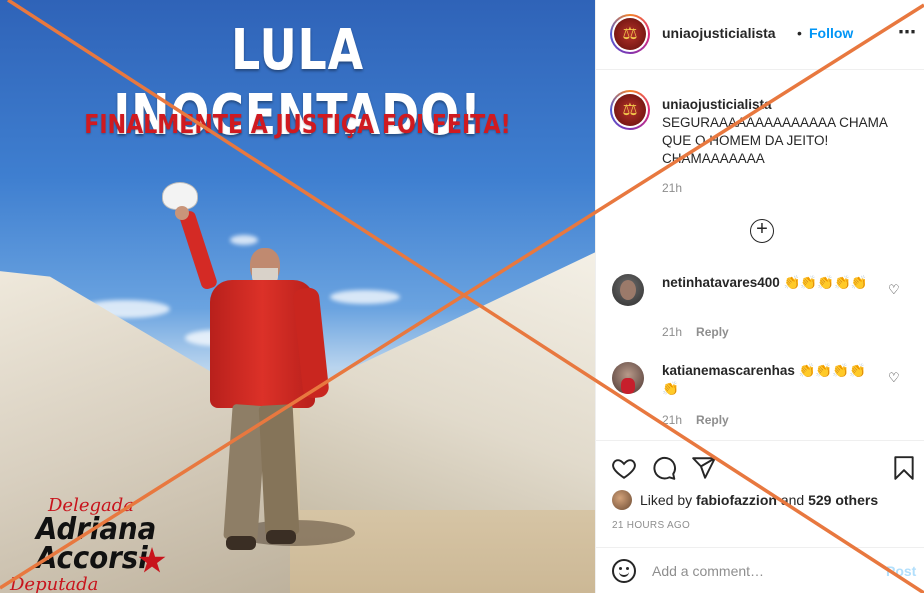  What do you see at coordinates (198, 250) in the screenshot?
I see `raised-arm` at bounding box center [198, 250].